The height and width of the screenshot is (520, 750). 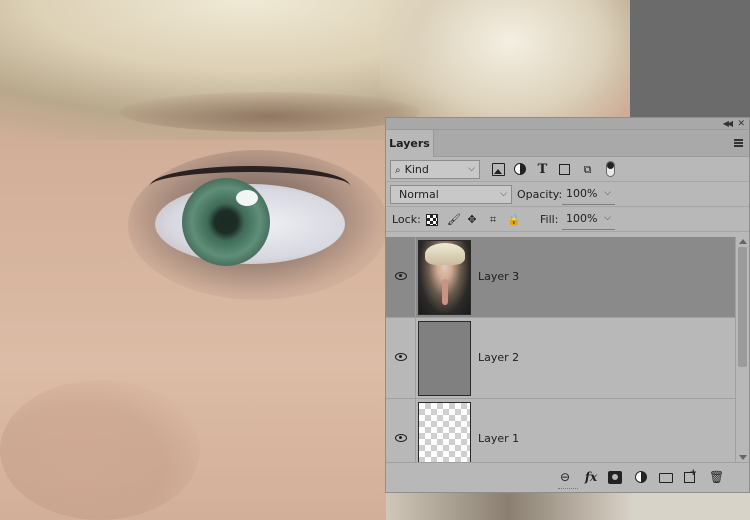 What do you see at coordinates (250, 186) in the screenshot?
I see `photo-eyelid` at bounding box center [250, 186].